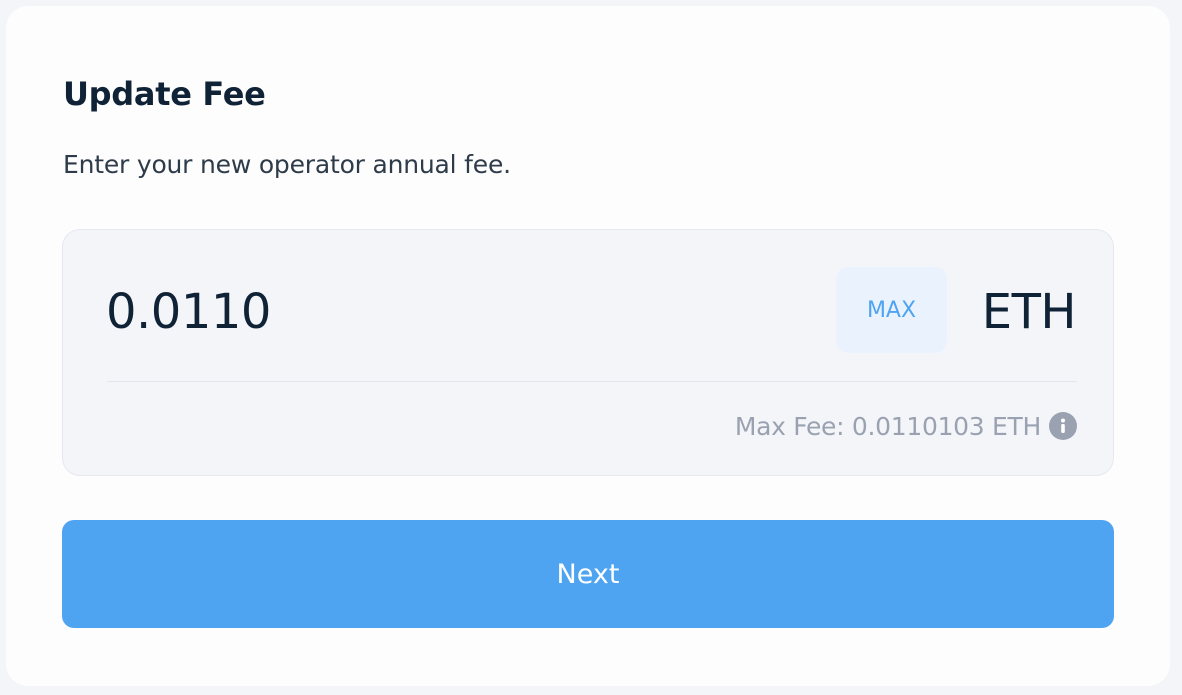 The image size is (1182, 695). Describe the element at coordinates (891, 310) in the screenshot. I see `max-button: MAX` at that location.